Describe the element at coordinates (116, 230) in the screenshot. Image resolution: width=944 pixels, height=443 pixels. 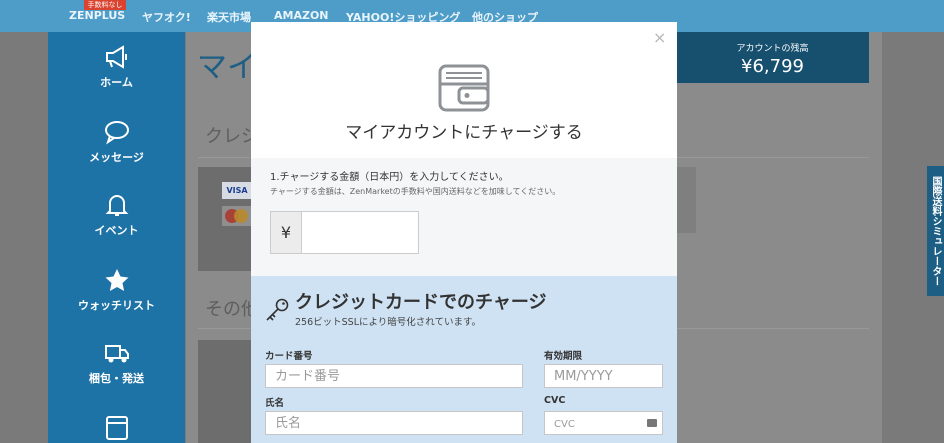
I see `sidebar-item-label: イベント` at that location.